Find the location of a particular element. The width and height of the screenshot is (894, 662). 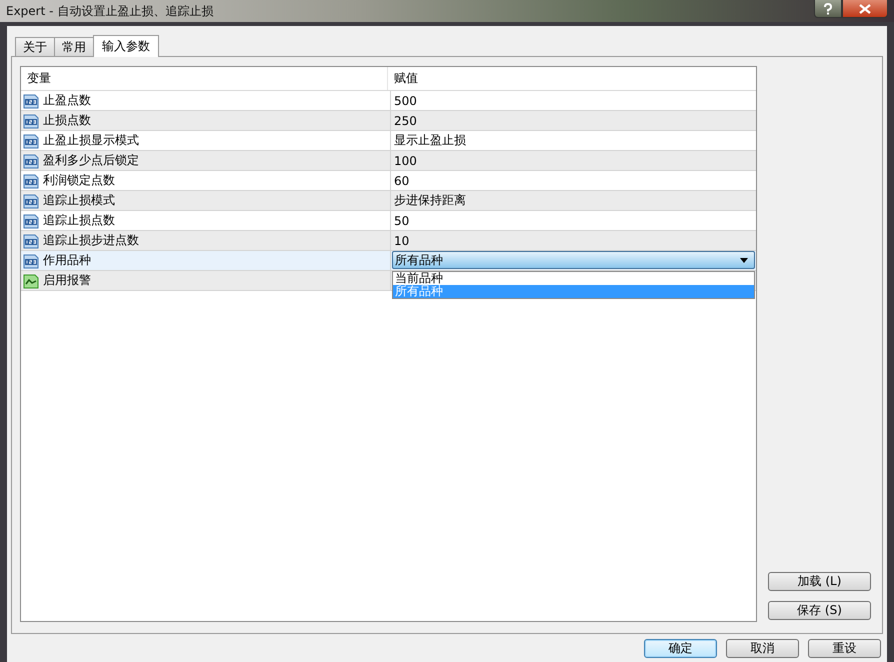

dialog-button: 确定 is located at coordinates (680, 648).